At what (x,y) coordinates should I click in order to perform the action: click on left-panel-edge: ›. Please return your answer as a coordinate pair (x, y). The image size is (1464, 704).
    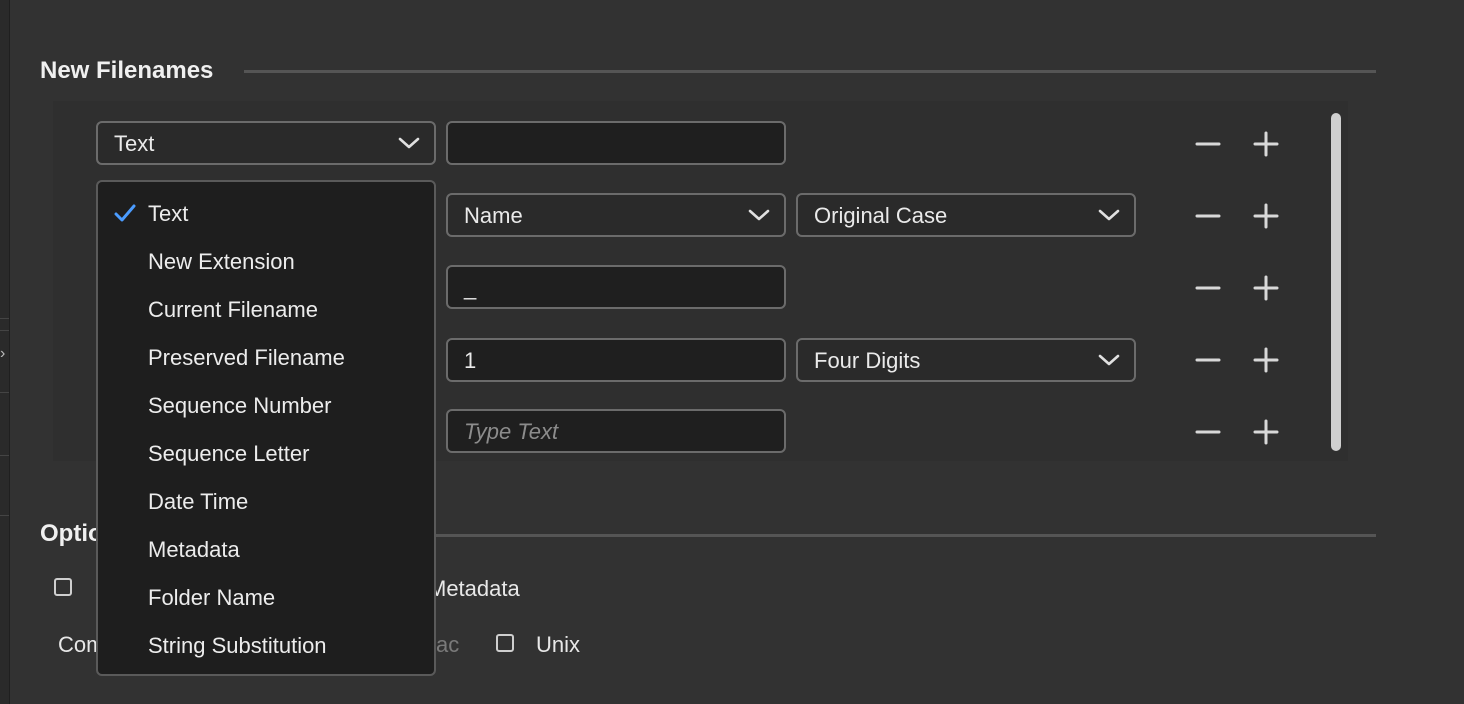
    Looking at the image, I should click on (5, 352).